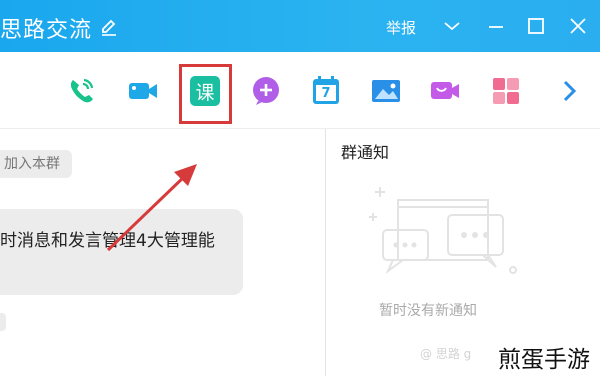 This screenshot has width=600, height=376. Describe the element at coordinates (570, 91) in the screenshot. I see `chevron-right-icon` at that location.